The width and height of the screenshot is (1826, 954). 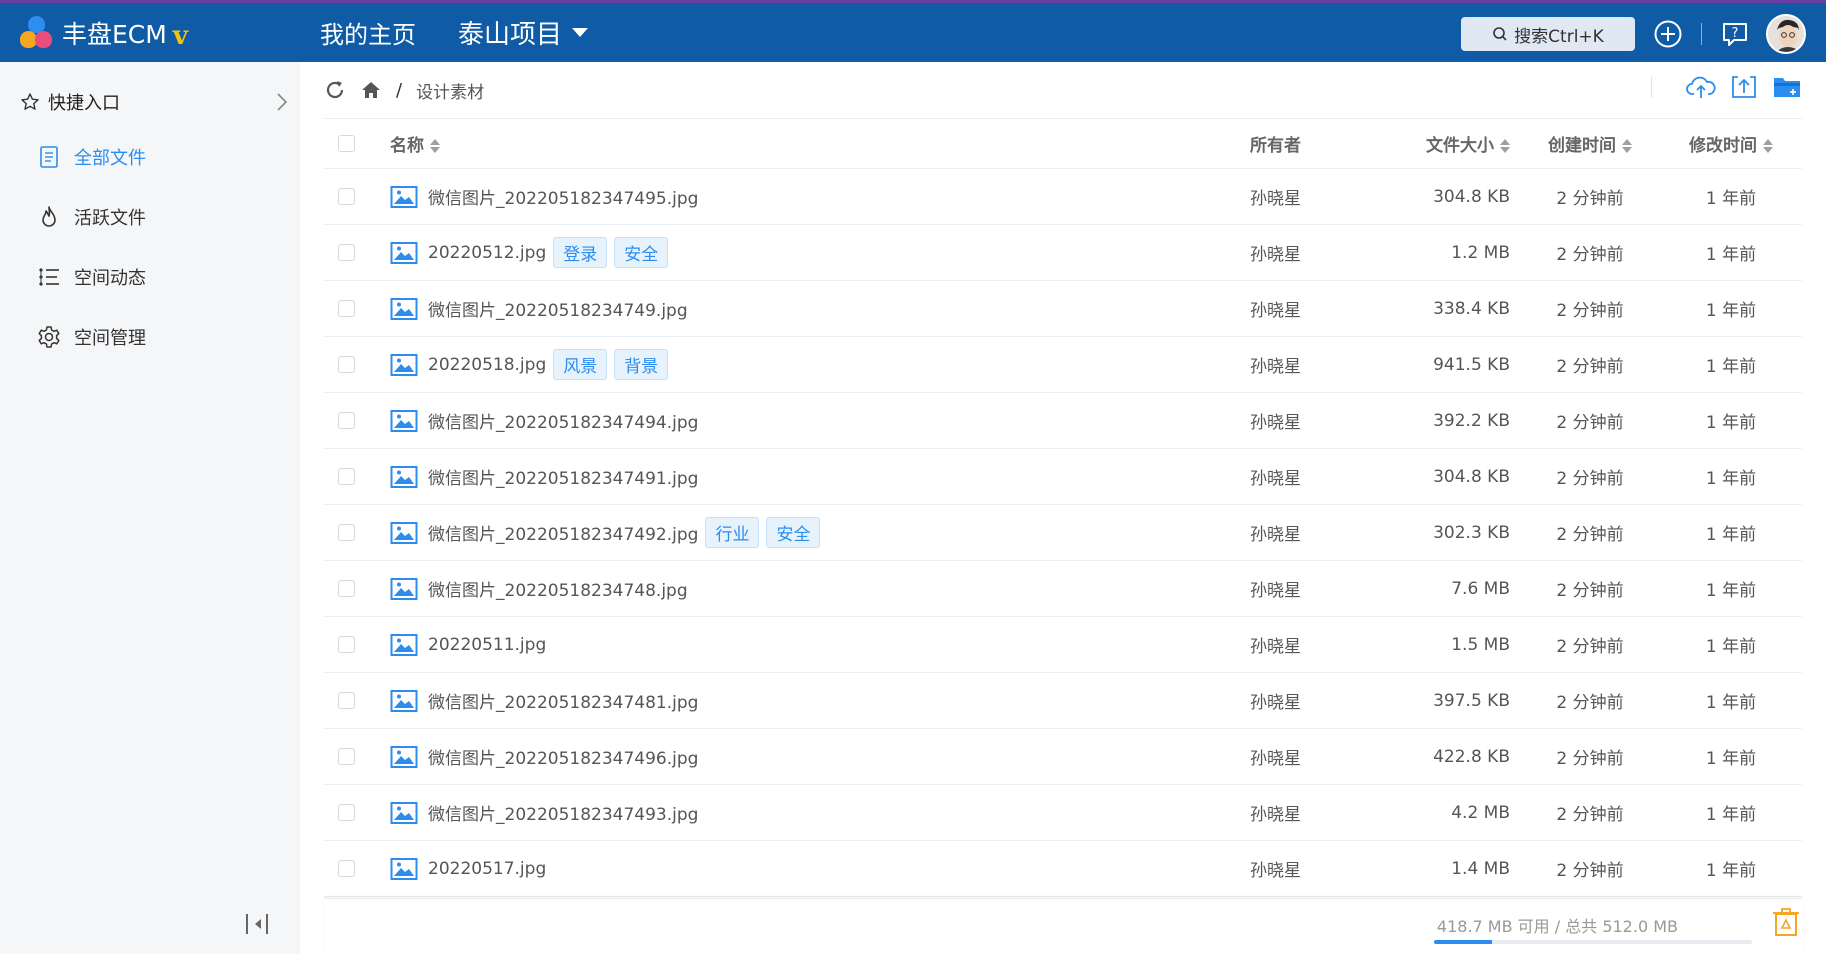 What do you see at coordinates (335, 90) in the screenshot?
I see `refresh-button` at bounding box center [335, 90].